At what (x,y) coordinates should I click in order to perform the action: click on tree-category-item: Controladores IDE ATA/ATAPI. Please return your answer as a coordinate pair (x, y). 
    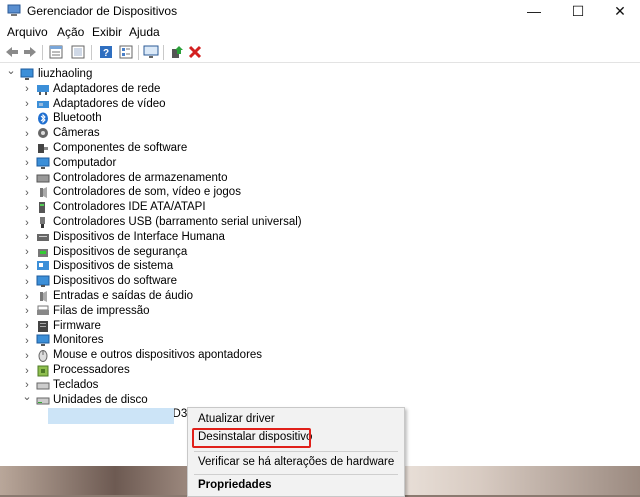
    Looking at the image, I should click on (129, 207).